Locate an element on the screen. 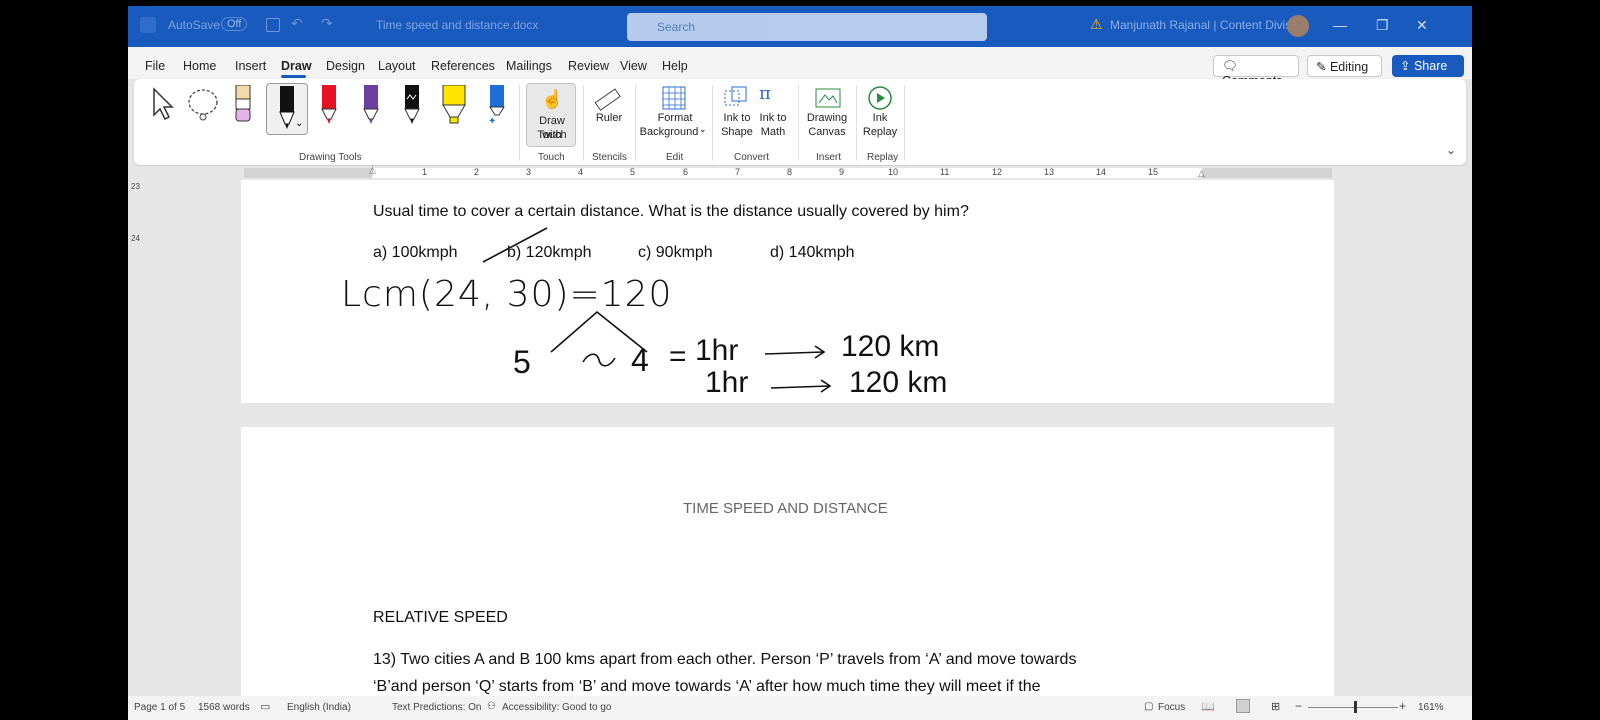 The height and width of the screenshot is (720, 1600). close-icon: ✕ is located at coordinates (1422, 25).